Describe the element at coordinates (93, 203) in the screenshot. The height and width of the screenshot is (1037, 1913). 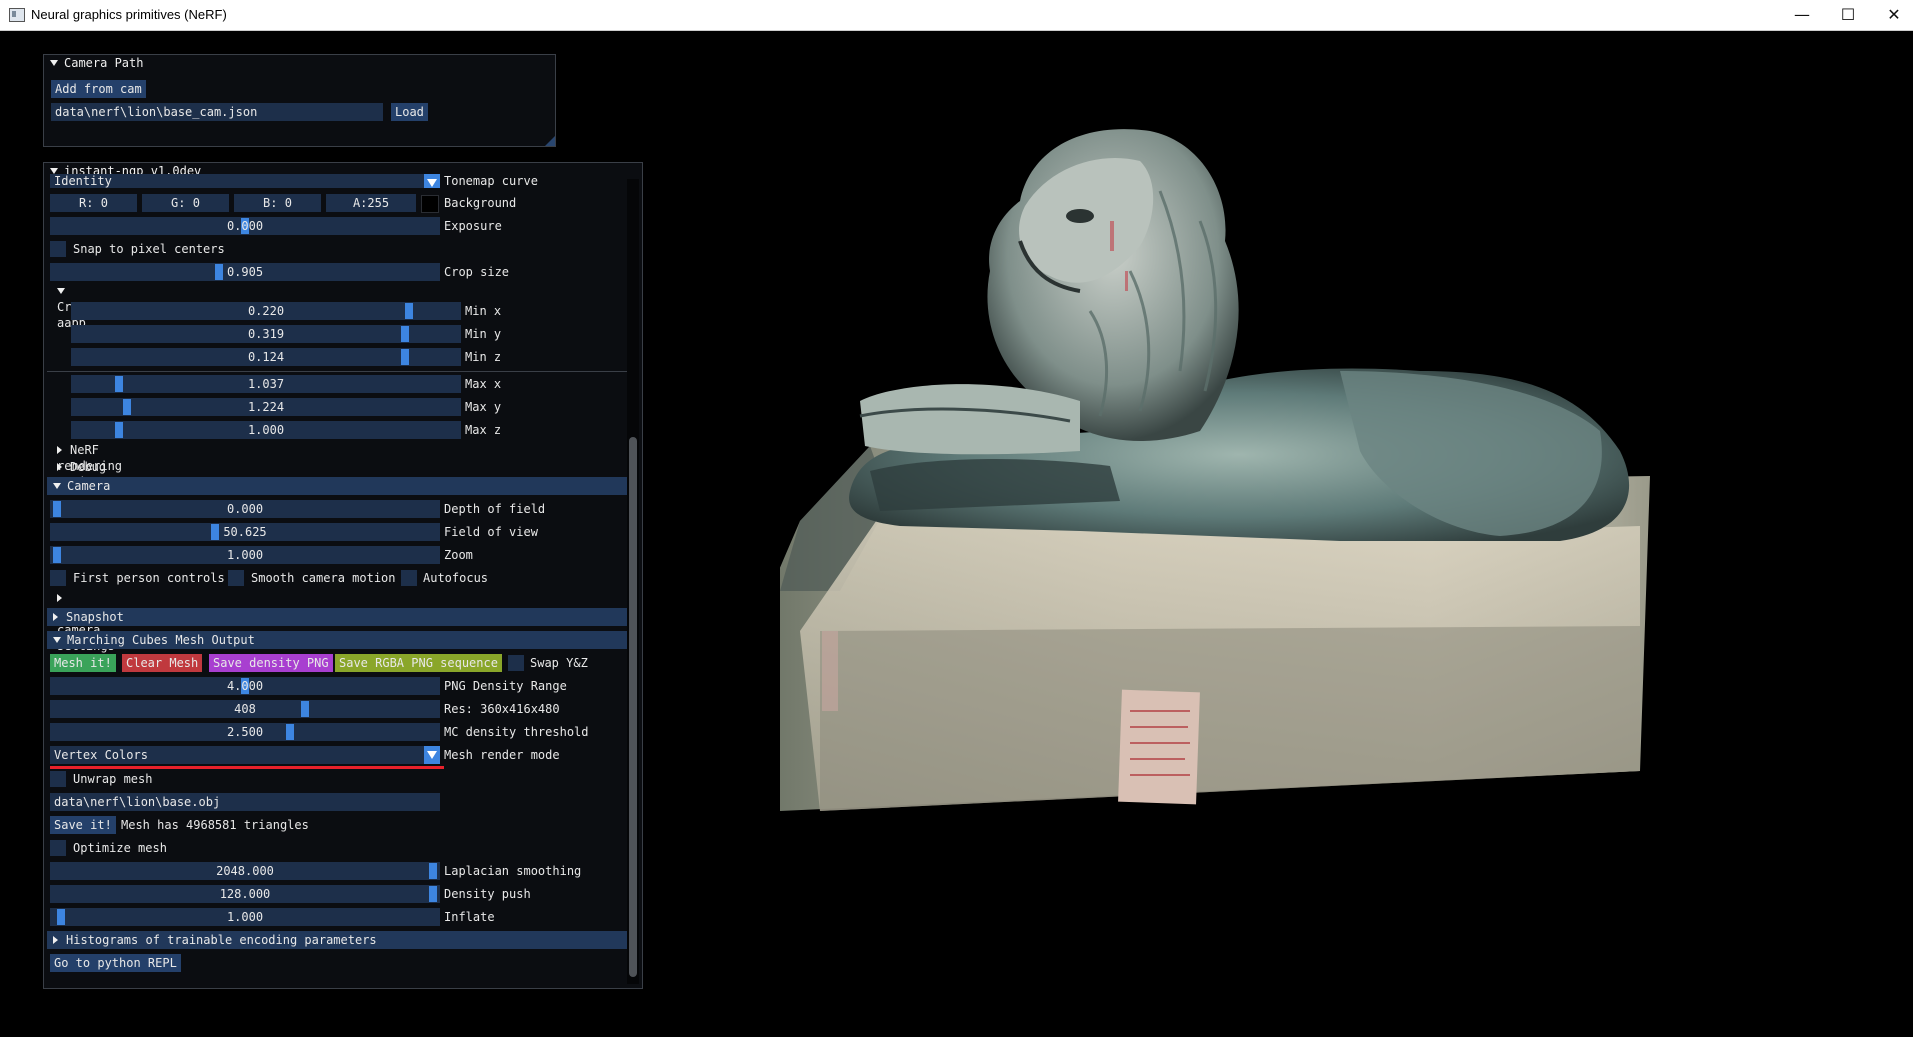
I see `bg-r-field: R: 0` at that location.